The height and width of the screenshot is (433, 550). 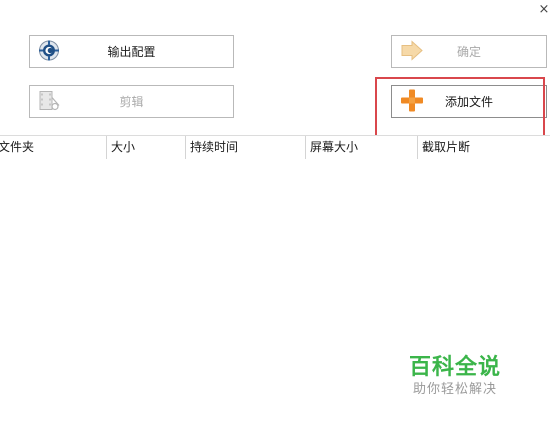 What do you see at coordinates (146, 147) in the screenshot?
I see `column-header-size: 大小` at bounding box center [146, 147].